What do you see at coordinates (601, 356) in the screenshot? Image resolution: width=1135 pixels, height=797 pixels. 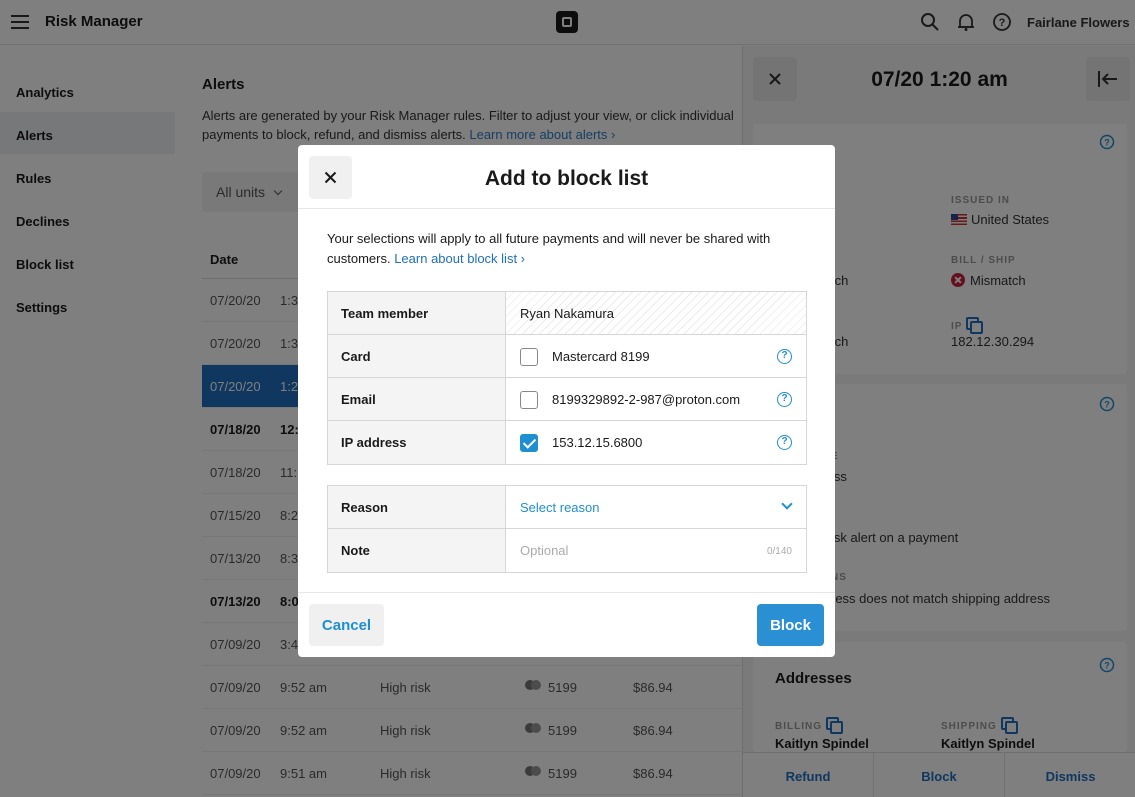 I see `card-value: Mastercard 8199` at bounding box center [601, 356].